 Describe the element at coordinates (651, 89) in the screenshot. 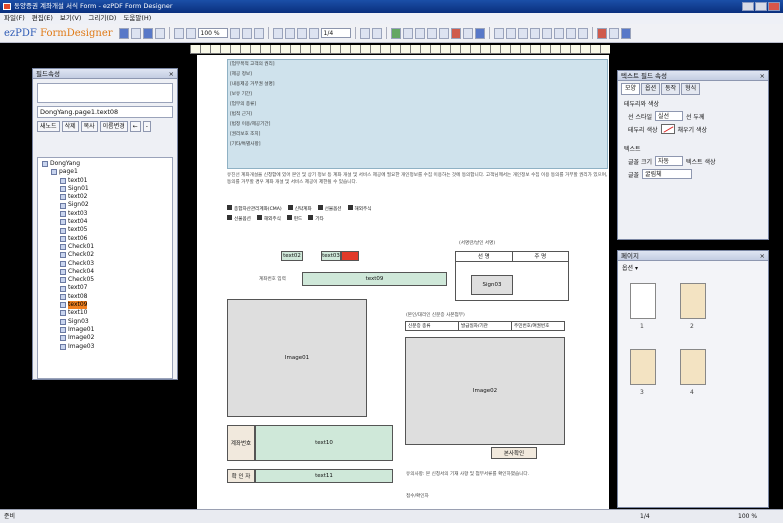

I see `tab-options: 옵션` at that location.